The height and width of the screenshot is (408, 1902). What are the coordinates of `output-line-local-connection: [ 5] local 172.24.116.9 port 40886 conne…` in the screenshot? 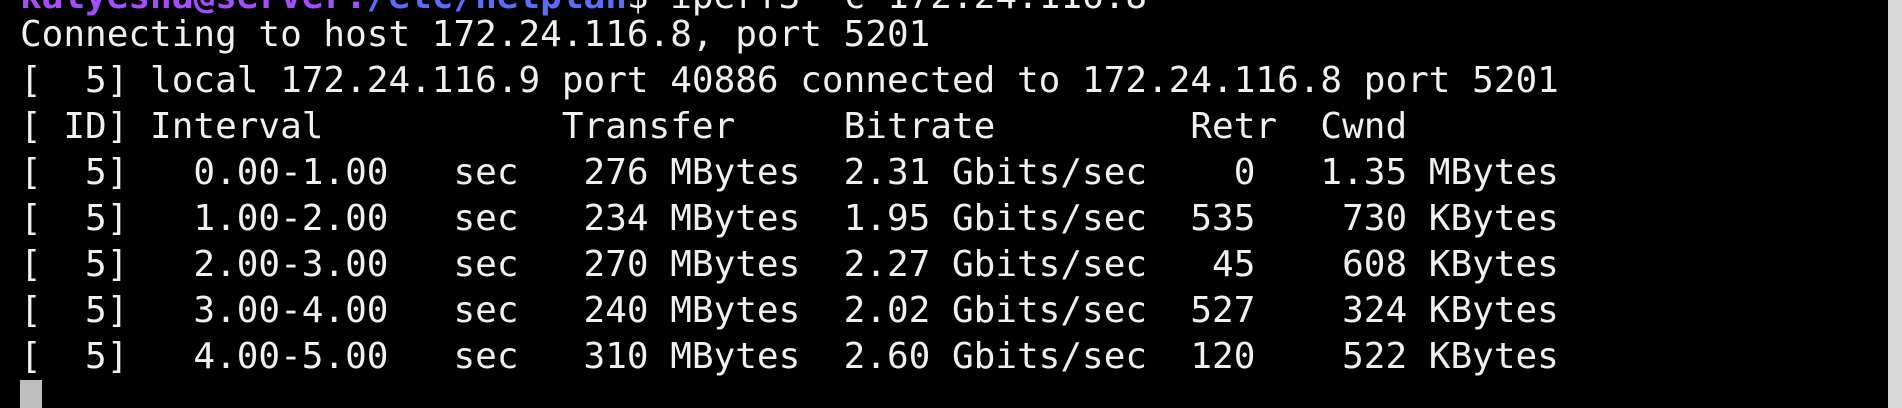 It's located at (789, 80).